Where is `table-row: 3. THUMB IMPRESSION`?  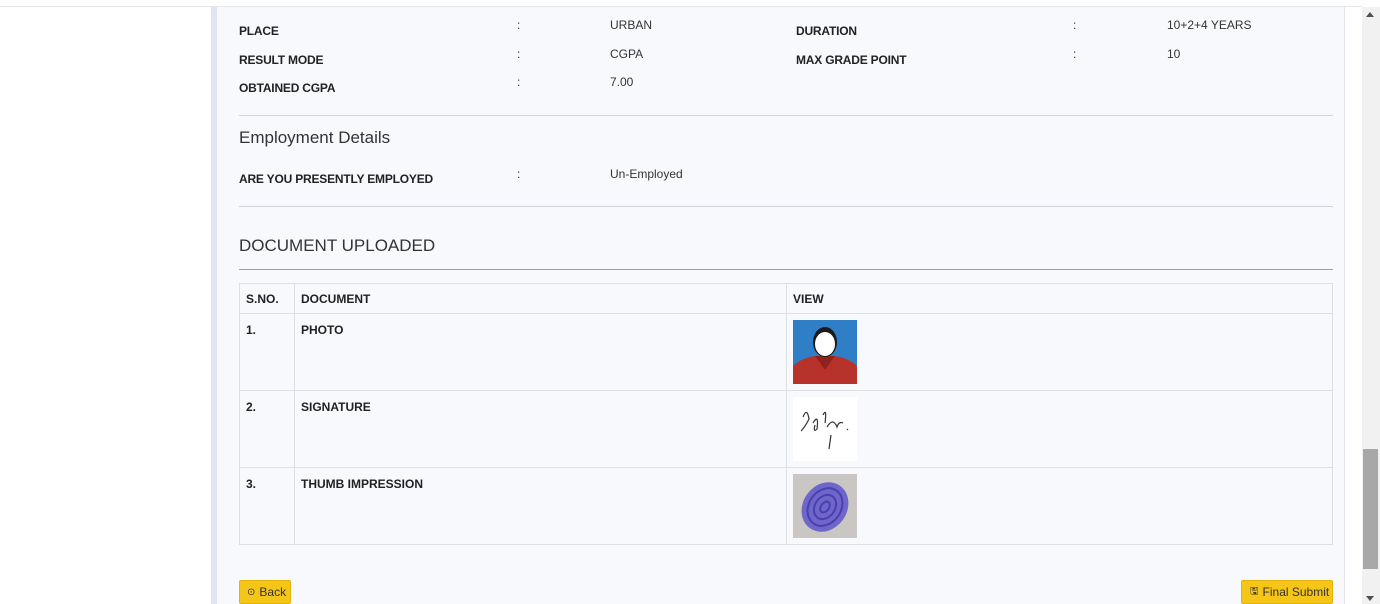 table-row: 3. THUMB IMPRESSION is located at coordinates (786, 506).